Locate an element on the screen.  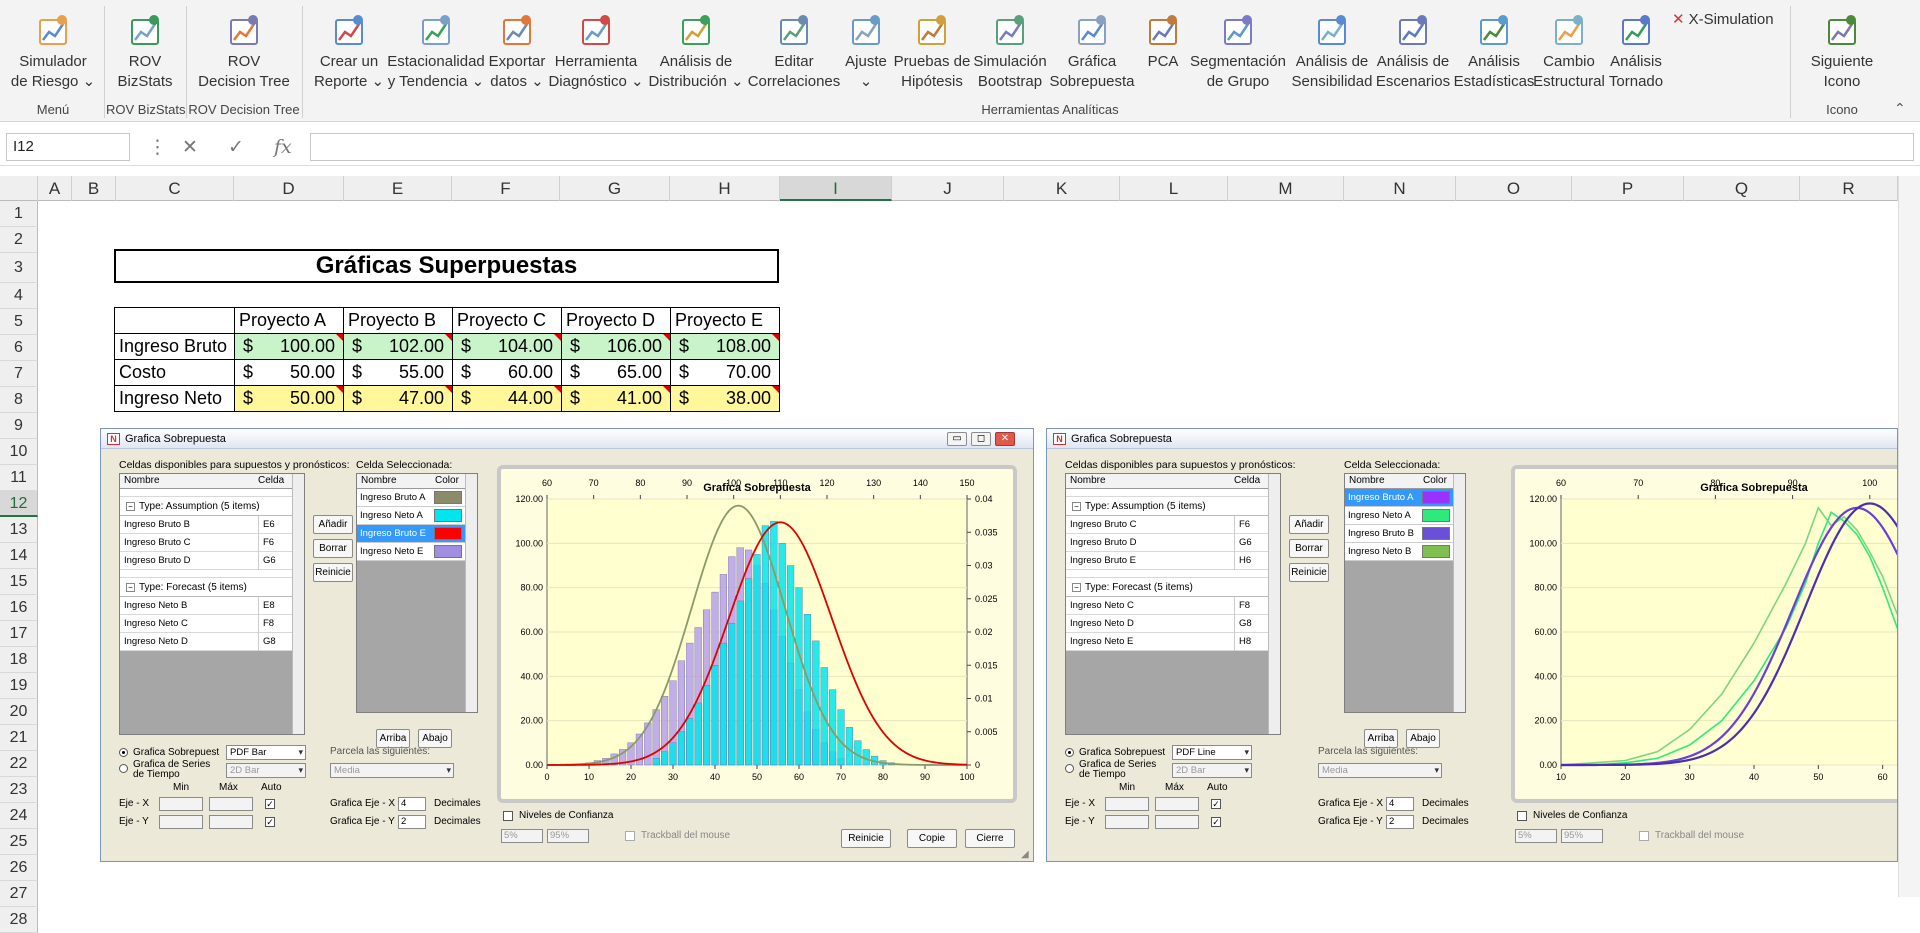
value-cell: $41.00 is located at coordinates (616, 398).